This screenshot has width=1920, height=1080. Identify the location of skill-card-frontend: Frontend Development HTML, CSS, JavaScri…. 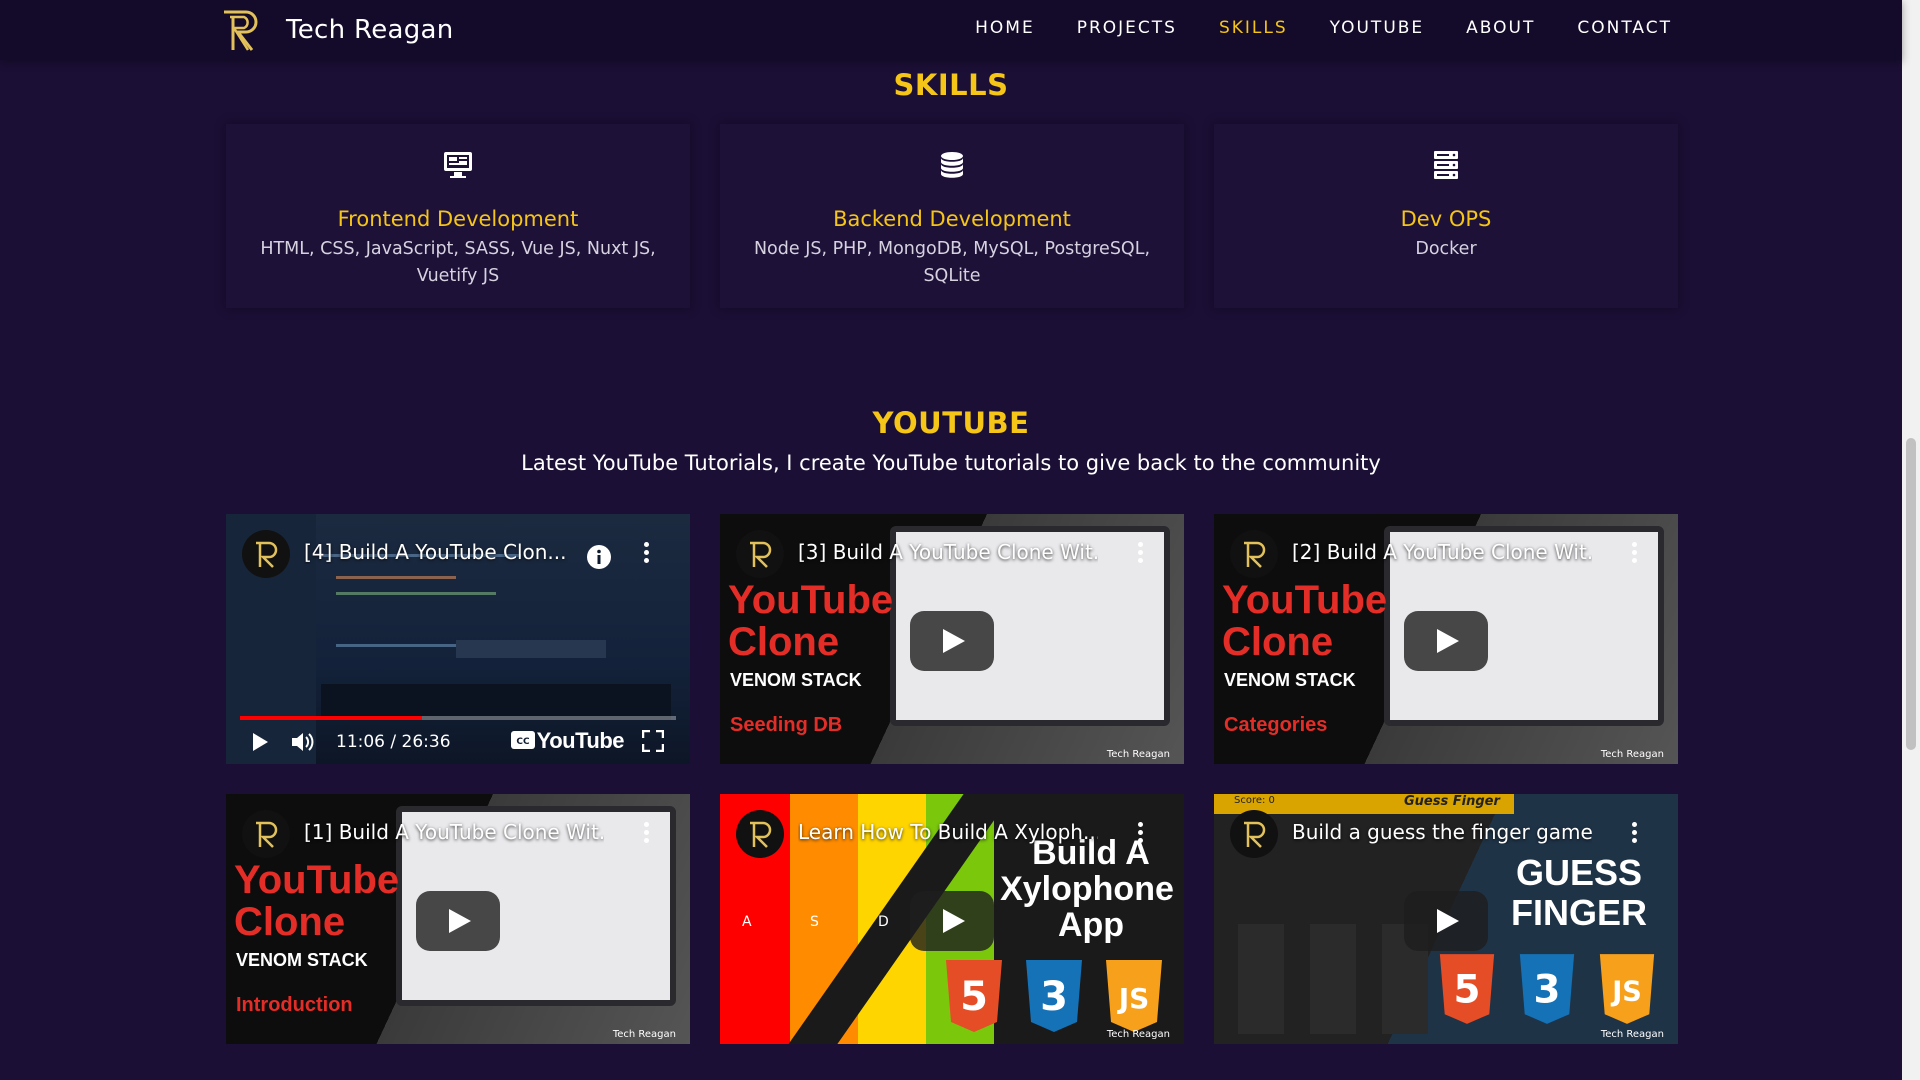
(458, 216).